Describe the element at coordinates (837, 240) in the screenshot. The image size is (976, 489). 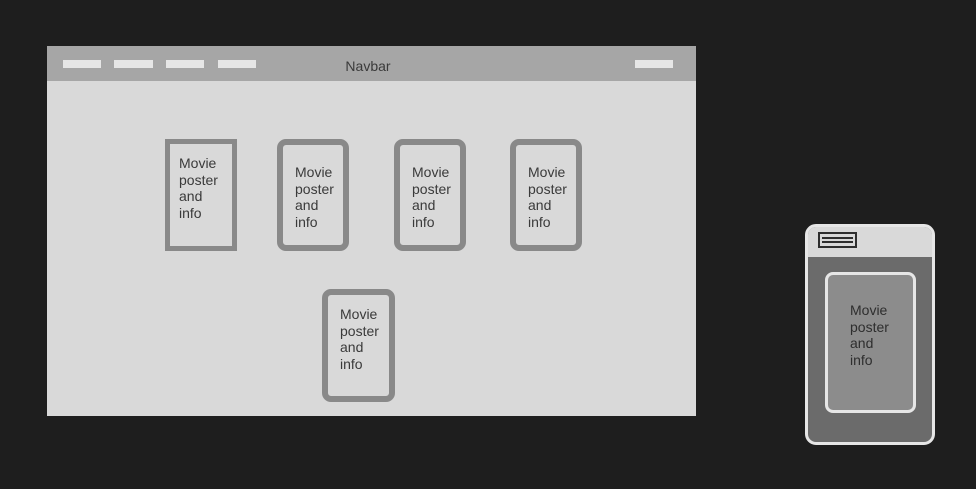
I see `hamburger-icon` at that location.